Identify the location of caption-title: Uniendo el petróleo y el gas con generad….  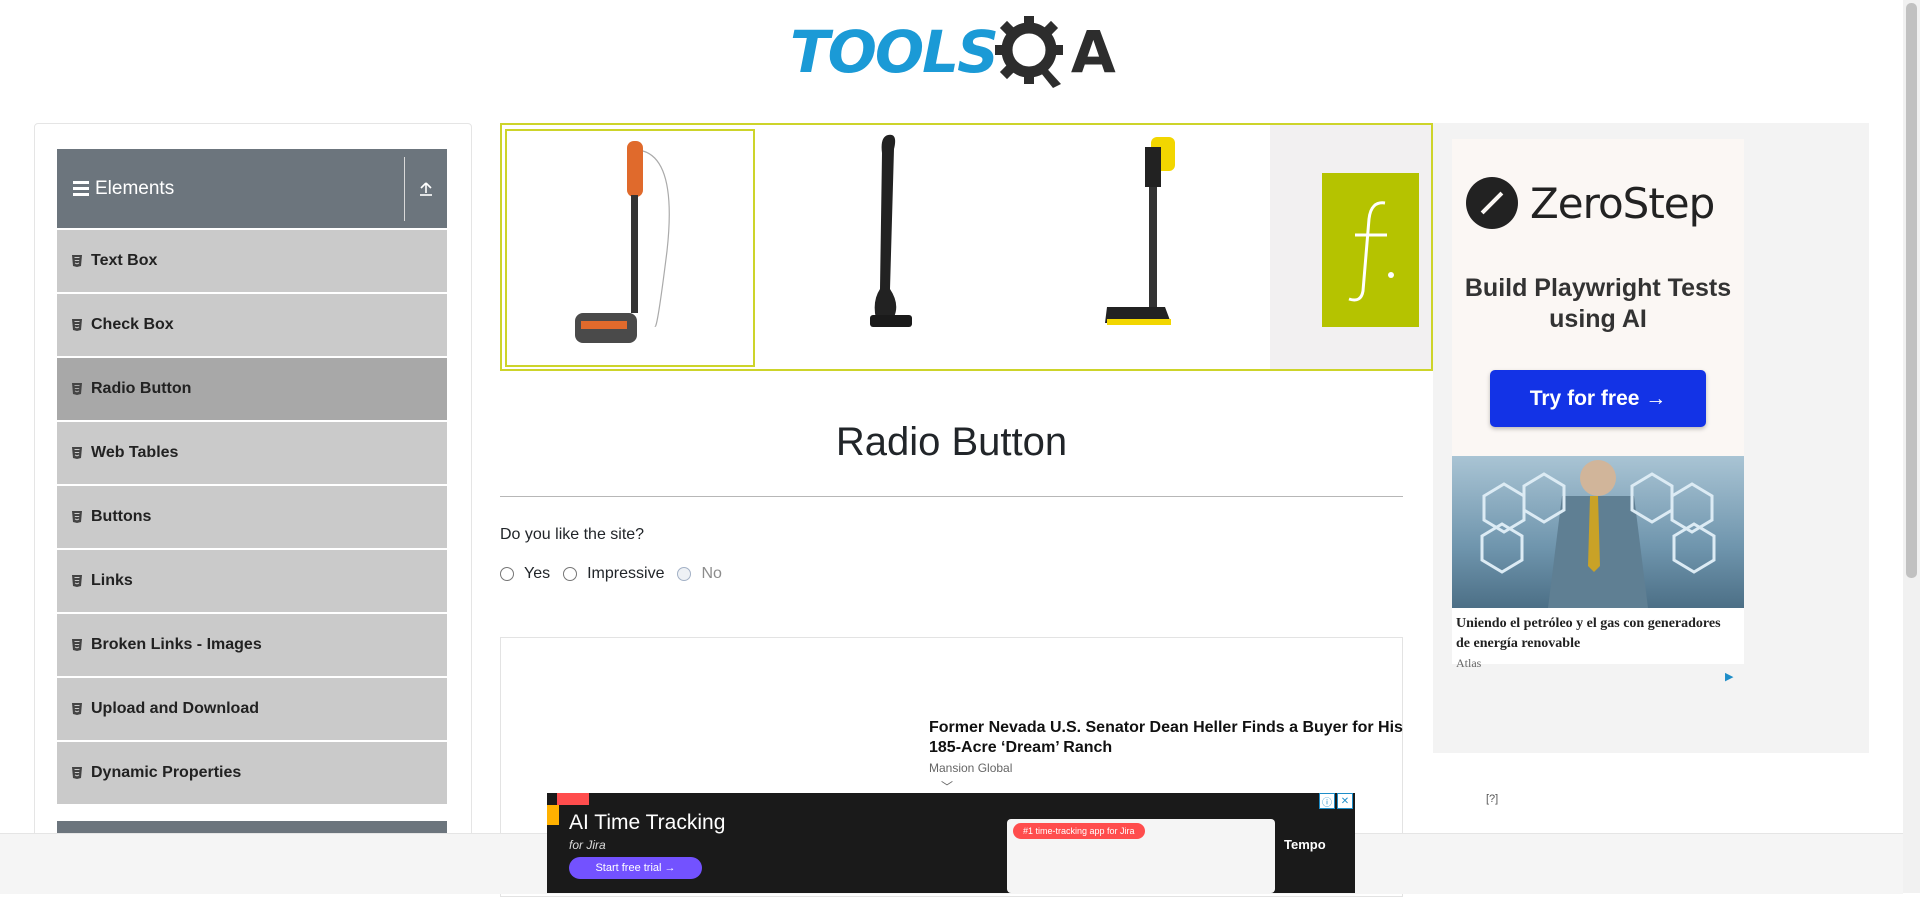
(1596, 634).